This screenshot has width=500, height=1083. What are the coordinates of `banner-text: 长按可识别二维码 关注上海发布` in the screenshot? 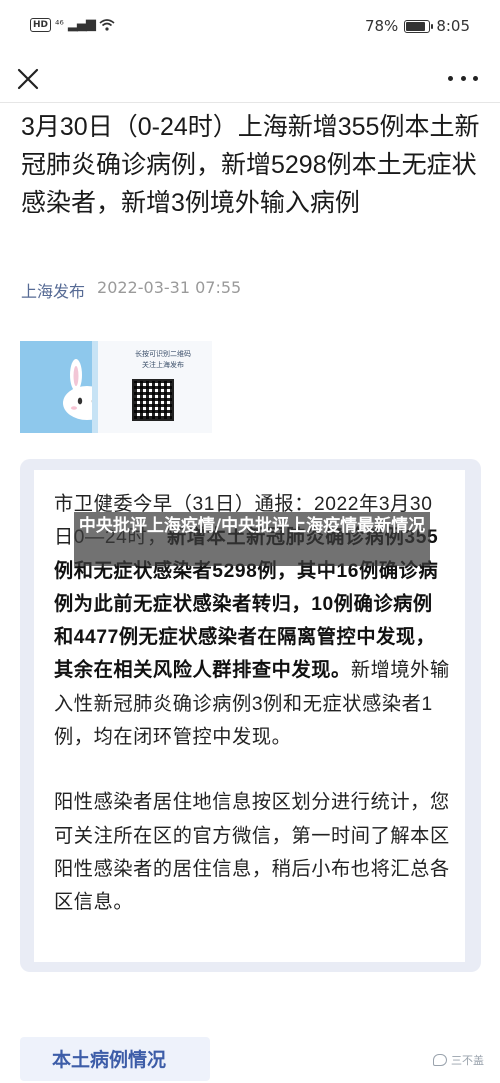 It's located at (163, 360).